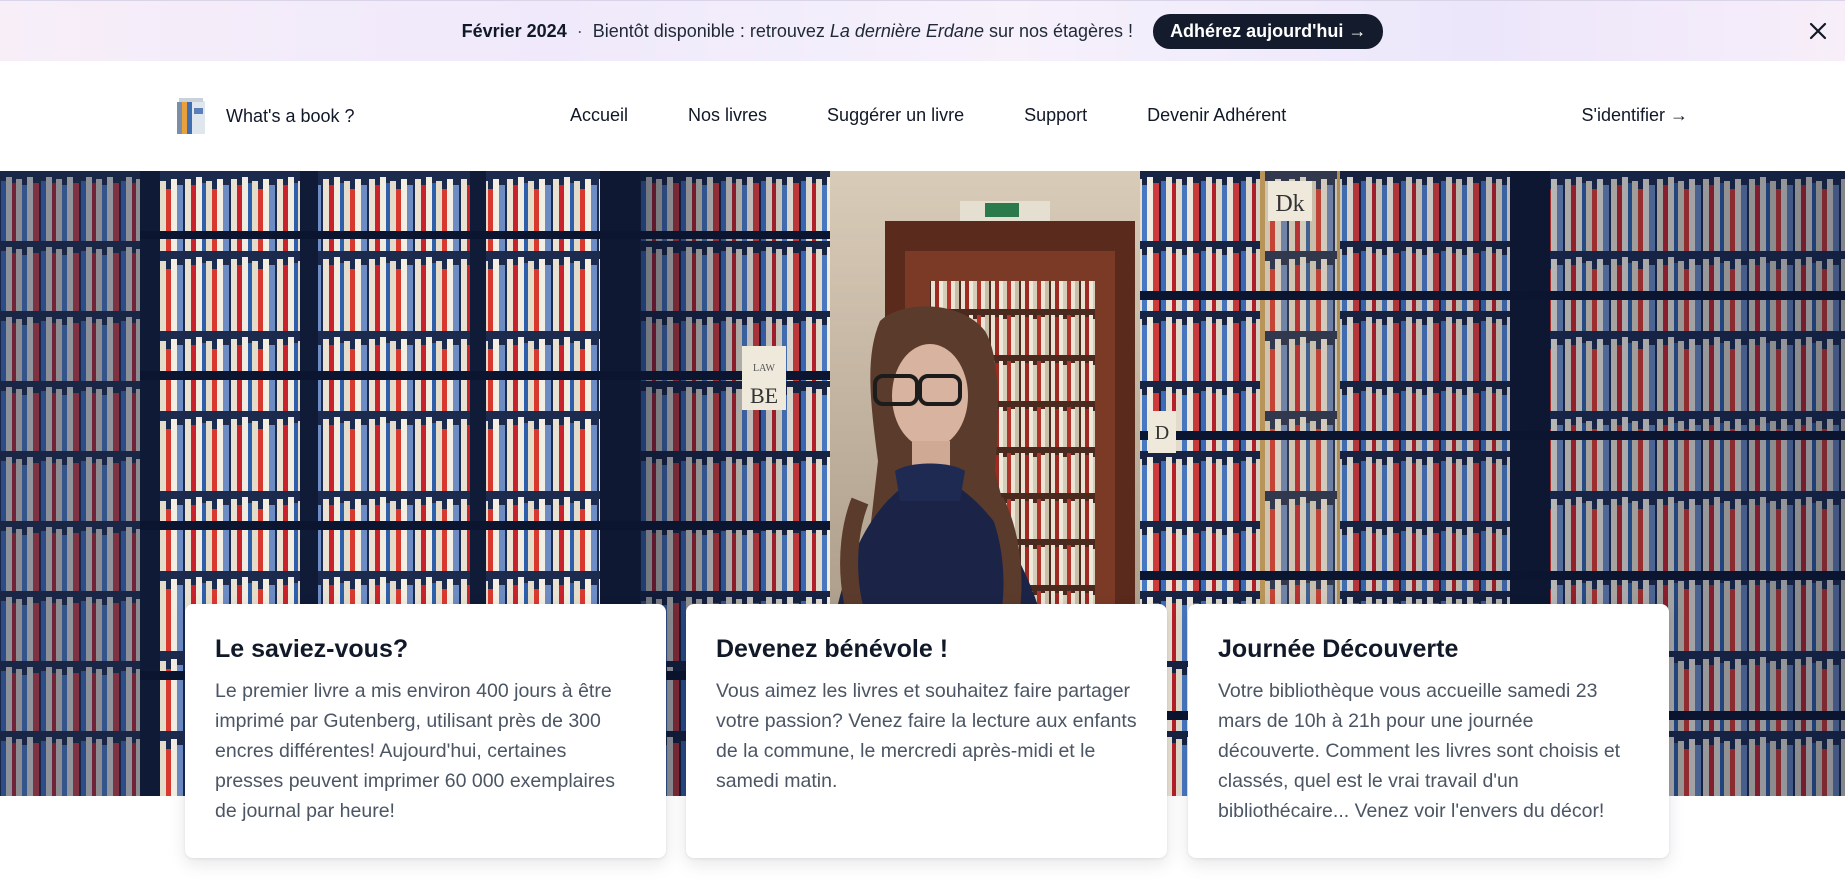  Describe the element at coordinates (832, 649) in the screenshot. I see `card-title: Devenez bénévole !` at that location.